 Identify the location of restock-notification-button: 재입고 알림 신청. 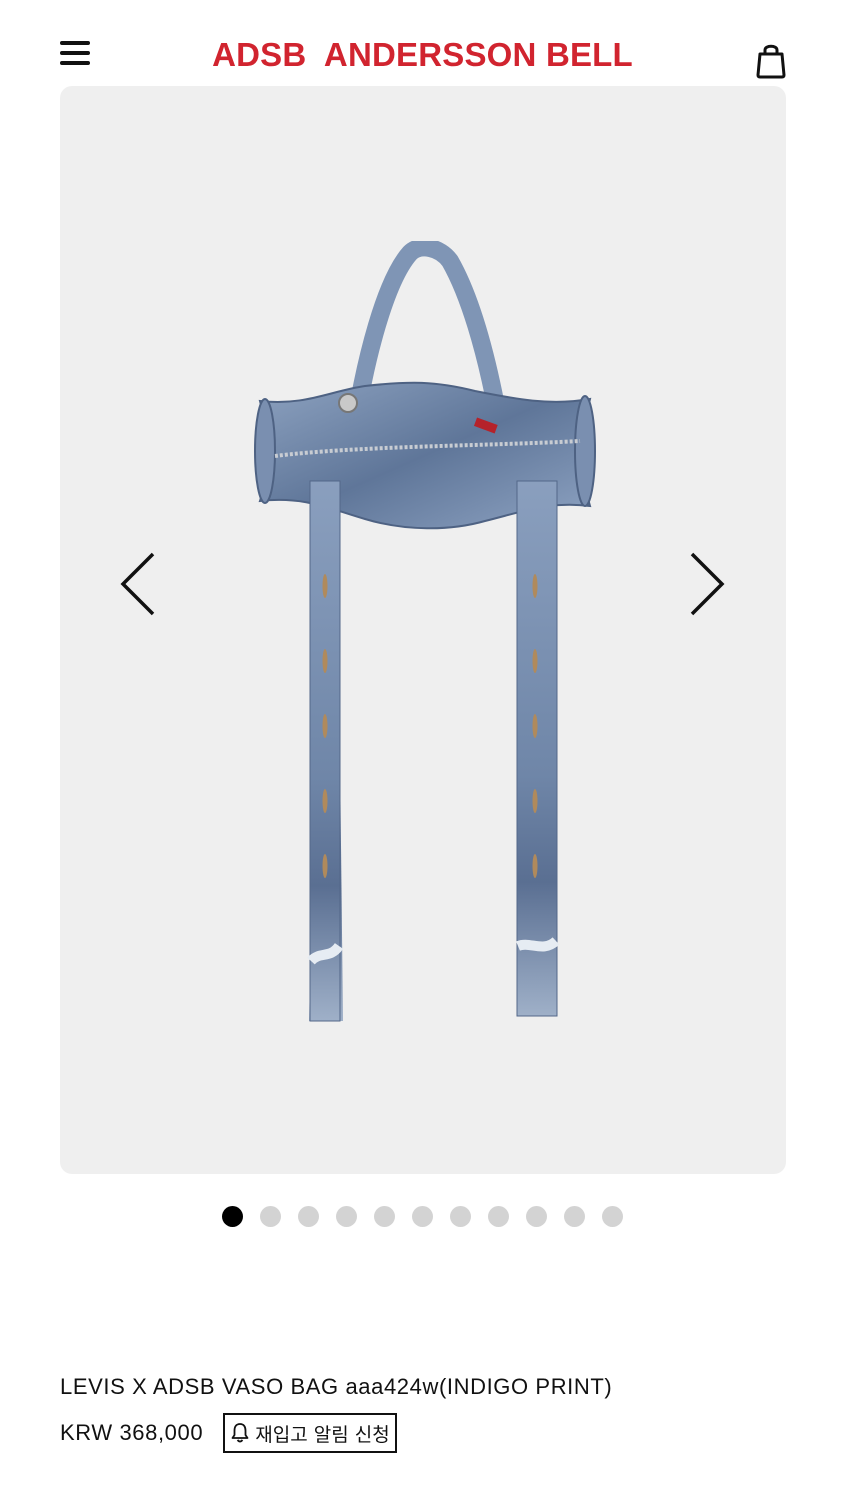
(310, 1433).